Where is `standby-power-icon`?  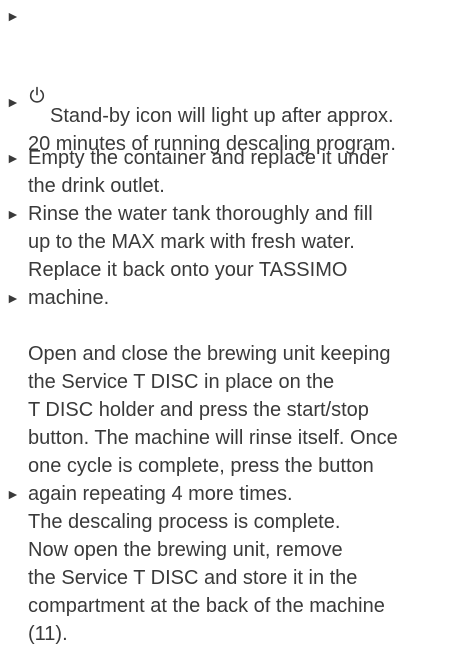
standby-power-icon is located at coordinates (37, 80).